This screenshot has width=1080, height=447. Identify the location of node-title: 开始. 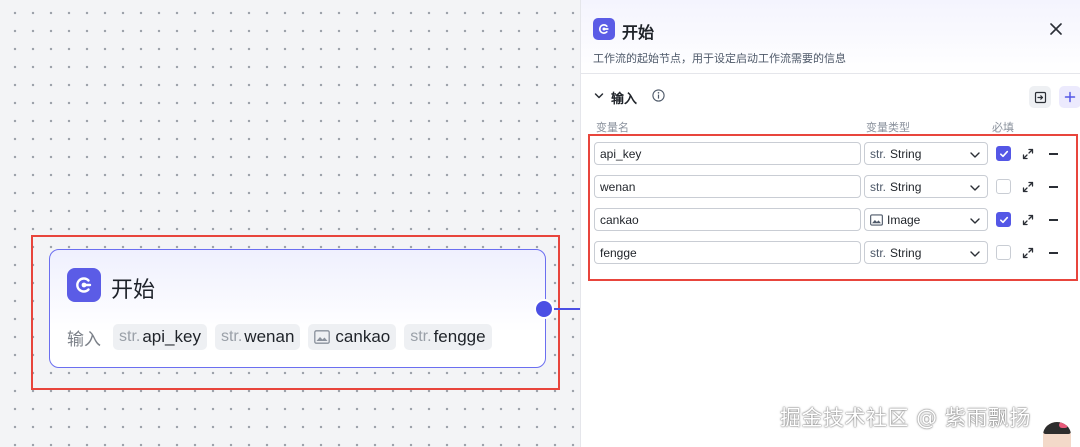
(133, 290).